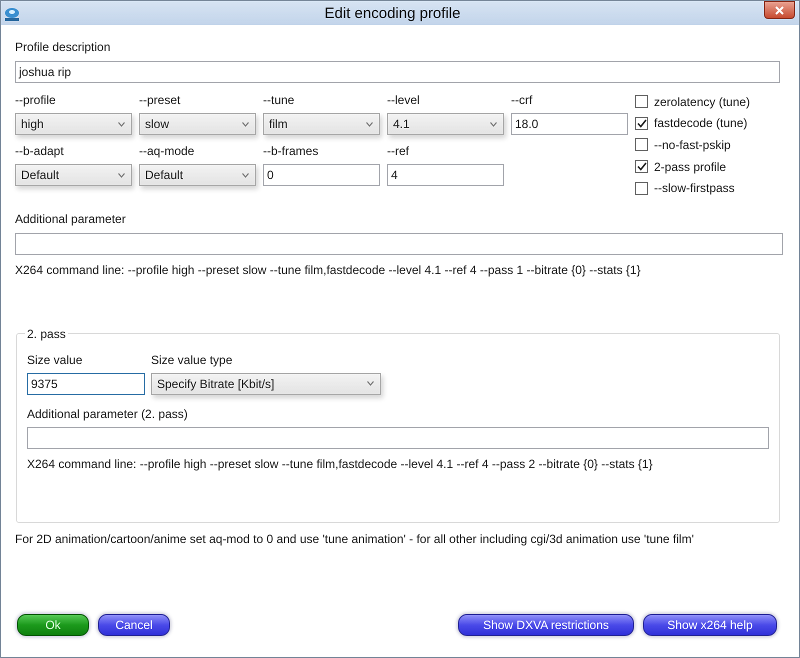 The width and height of the screenshot is (800, 658). What do you see at coordinates (569, 124) in the screenshot?
I see `input-field: 18.0` at bounding box center [569, 124].